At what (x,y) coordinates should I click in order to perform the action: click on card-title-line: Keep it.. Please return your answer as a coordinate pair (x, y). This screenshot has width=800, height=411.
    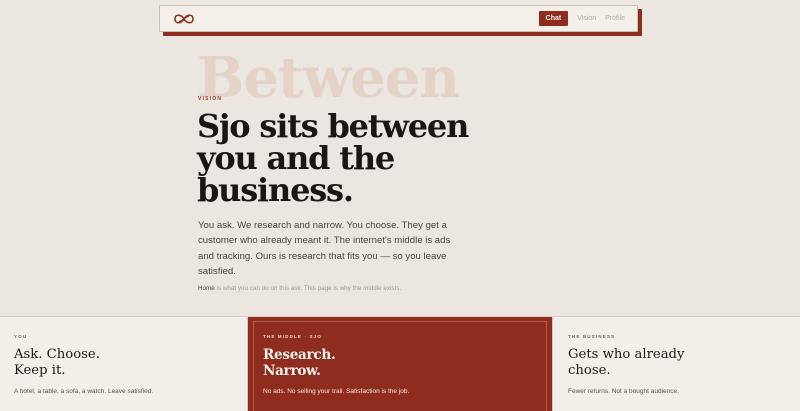
    Looking at the image, I should click on (40, 370).